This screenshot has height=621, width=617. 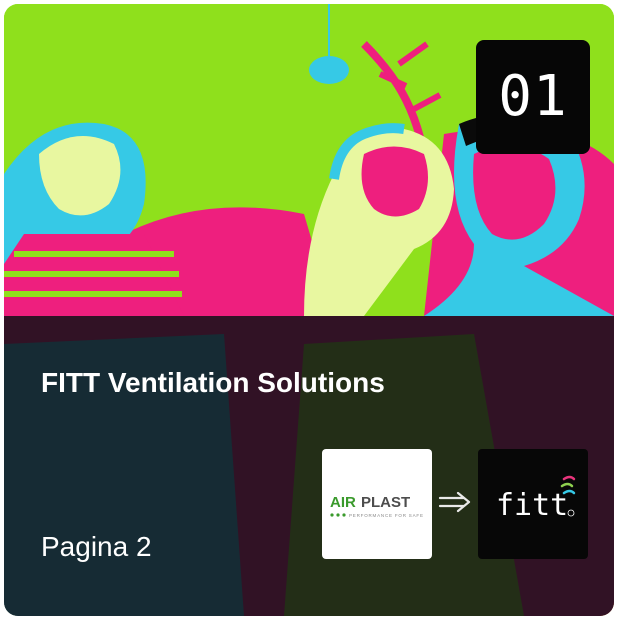 I want to click on svg-text: fitt, so click(x=532, y=505).